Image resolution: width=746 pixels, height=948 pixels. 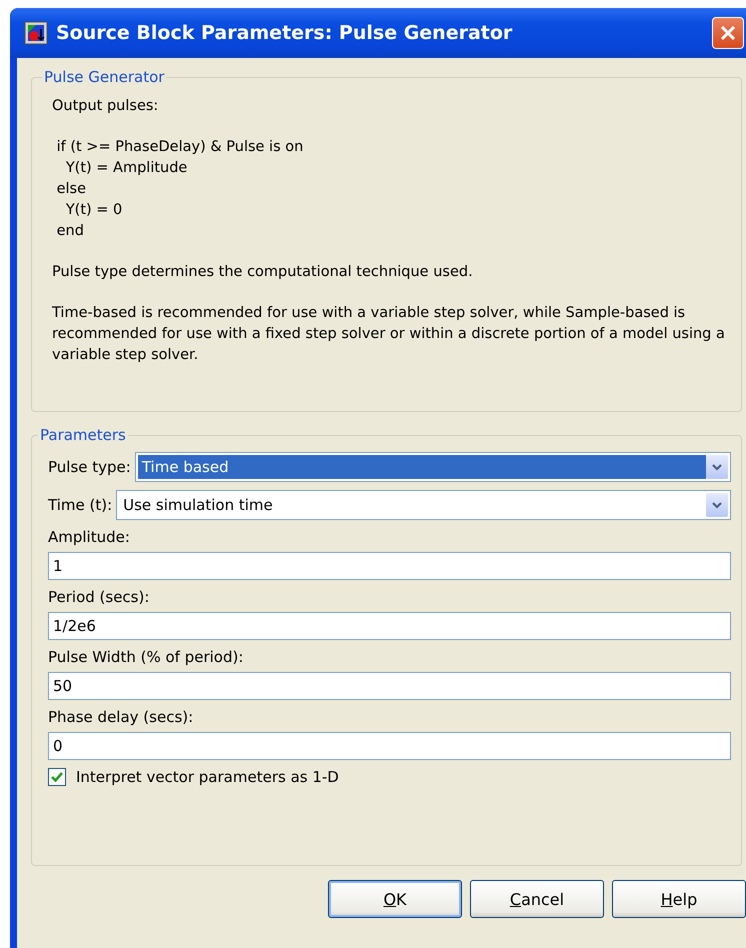 I want to click on close-button, so click(x=728, y=33).